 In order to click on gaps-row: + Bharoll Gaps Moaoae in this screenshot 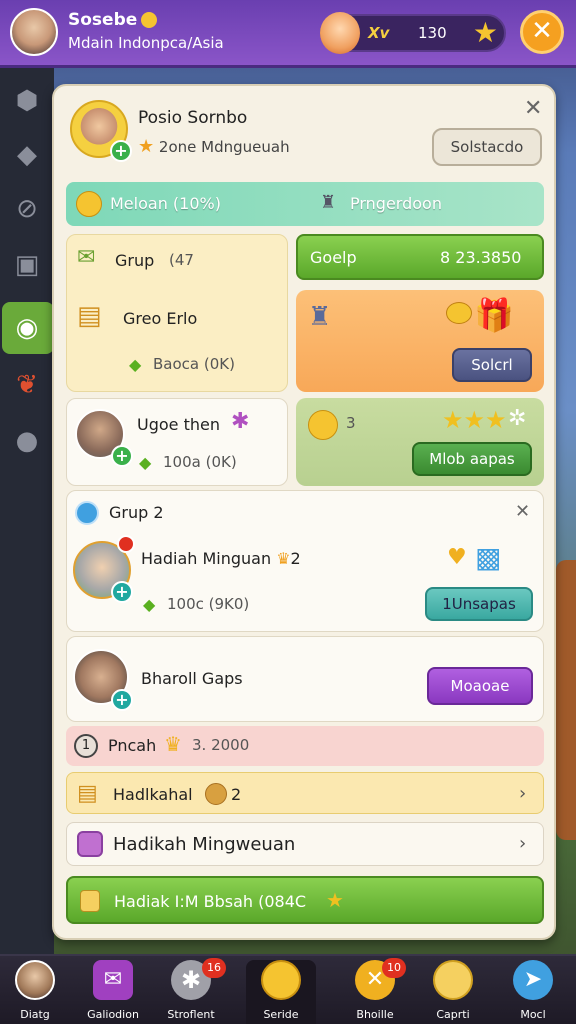, I will do `click(305, 679)`.